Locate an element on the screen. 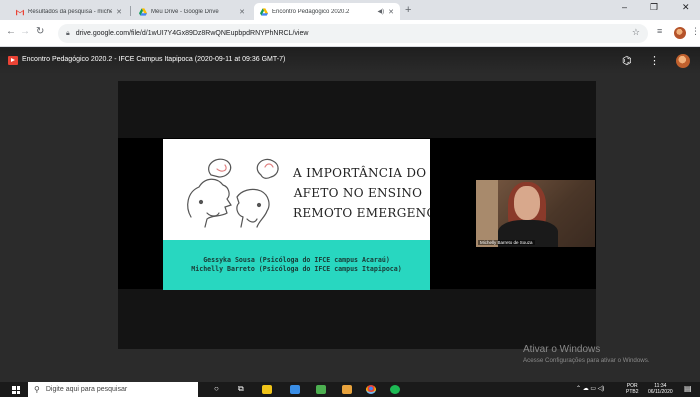 The image size is (700, 397). minimize-button: – is located at coordinates (624, 7).